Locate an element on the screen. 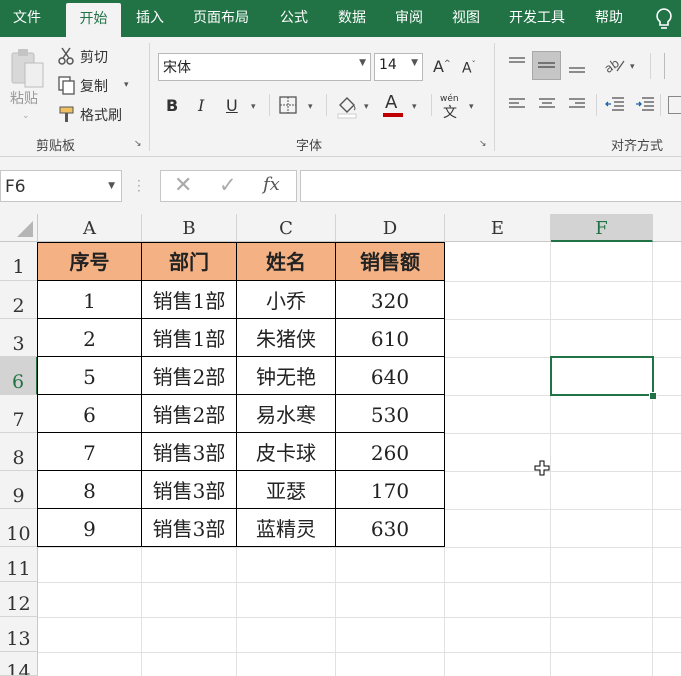  lightbulb-icon is located at coordinates (664, 19).